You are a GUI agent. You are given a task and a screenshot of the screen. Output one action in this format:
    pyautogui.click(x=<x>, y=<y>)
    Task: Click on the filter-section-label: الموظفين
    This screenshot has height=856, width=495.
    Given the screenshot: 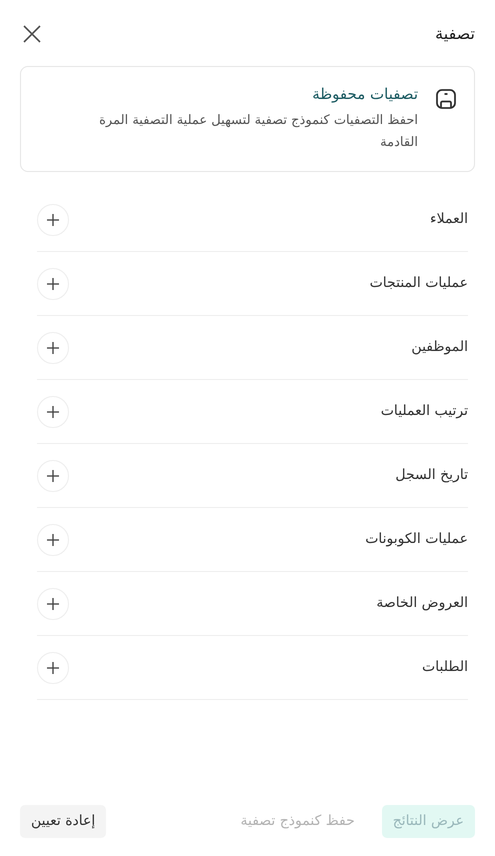 What is the action you would take?
    pyautogui.click(x=439, y=347)
    